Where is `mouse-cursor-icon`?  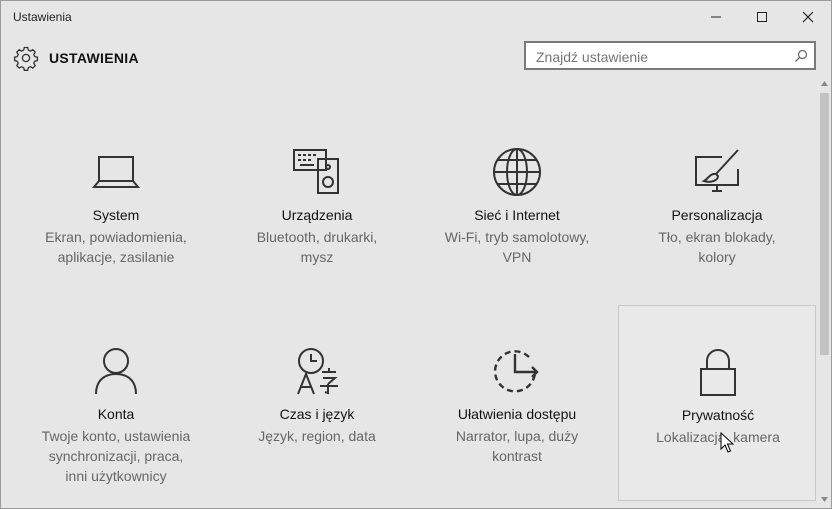 mouse-cursor-icon is located at coordinates (727, 442).